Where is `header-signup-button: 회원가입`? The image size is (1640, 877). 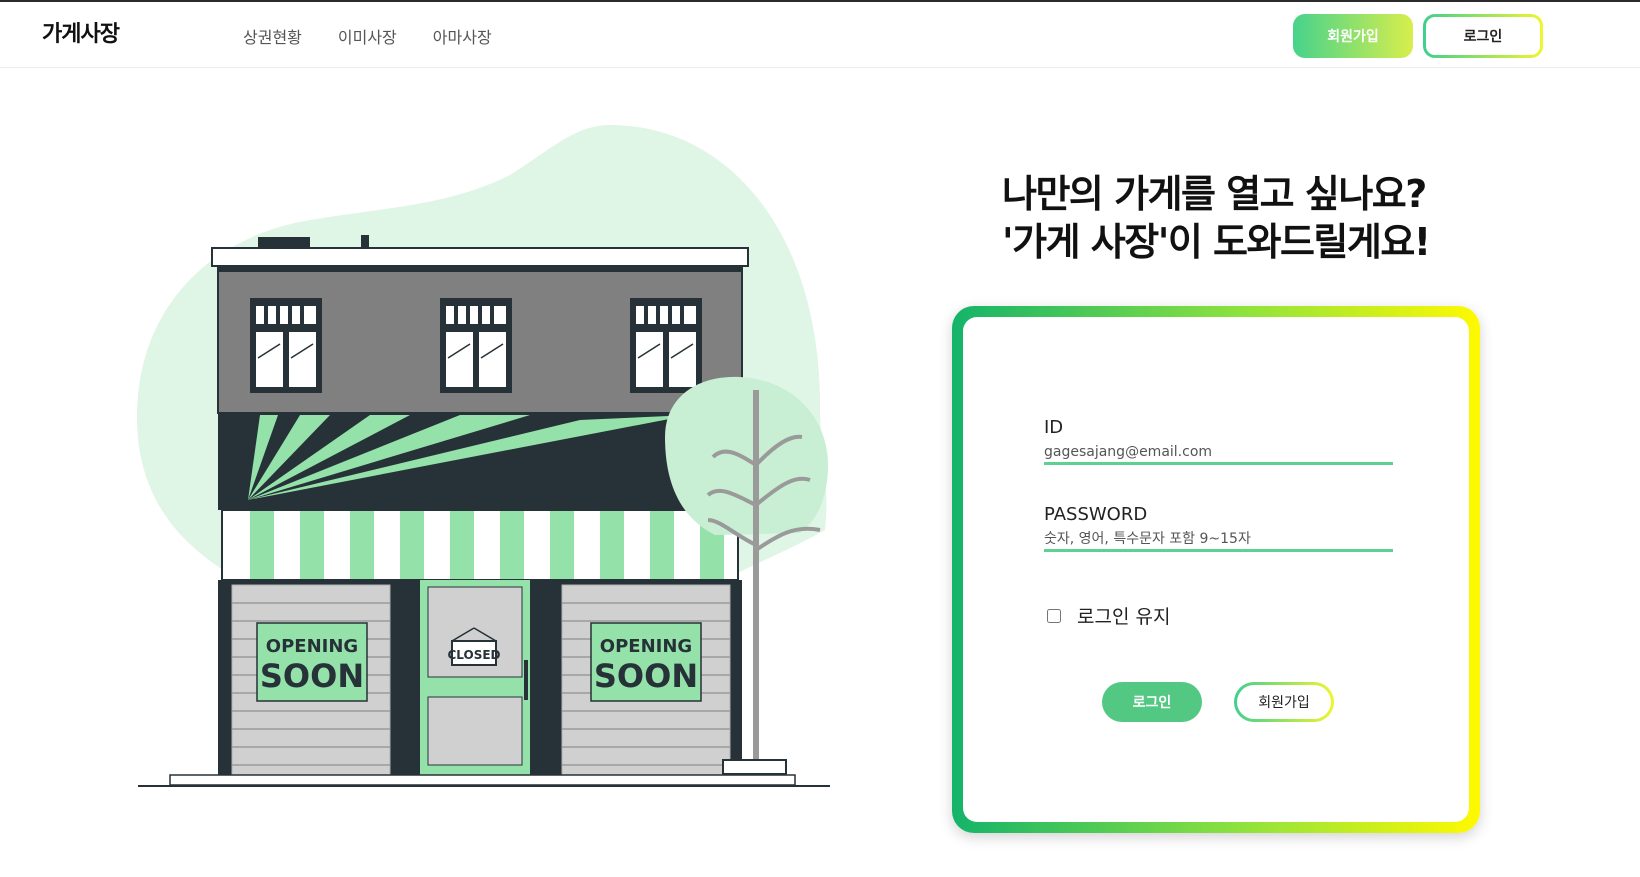
header-signup-button: 회원가입 is located at coordinates (1353, 36).